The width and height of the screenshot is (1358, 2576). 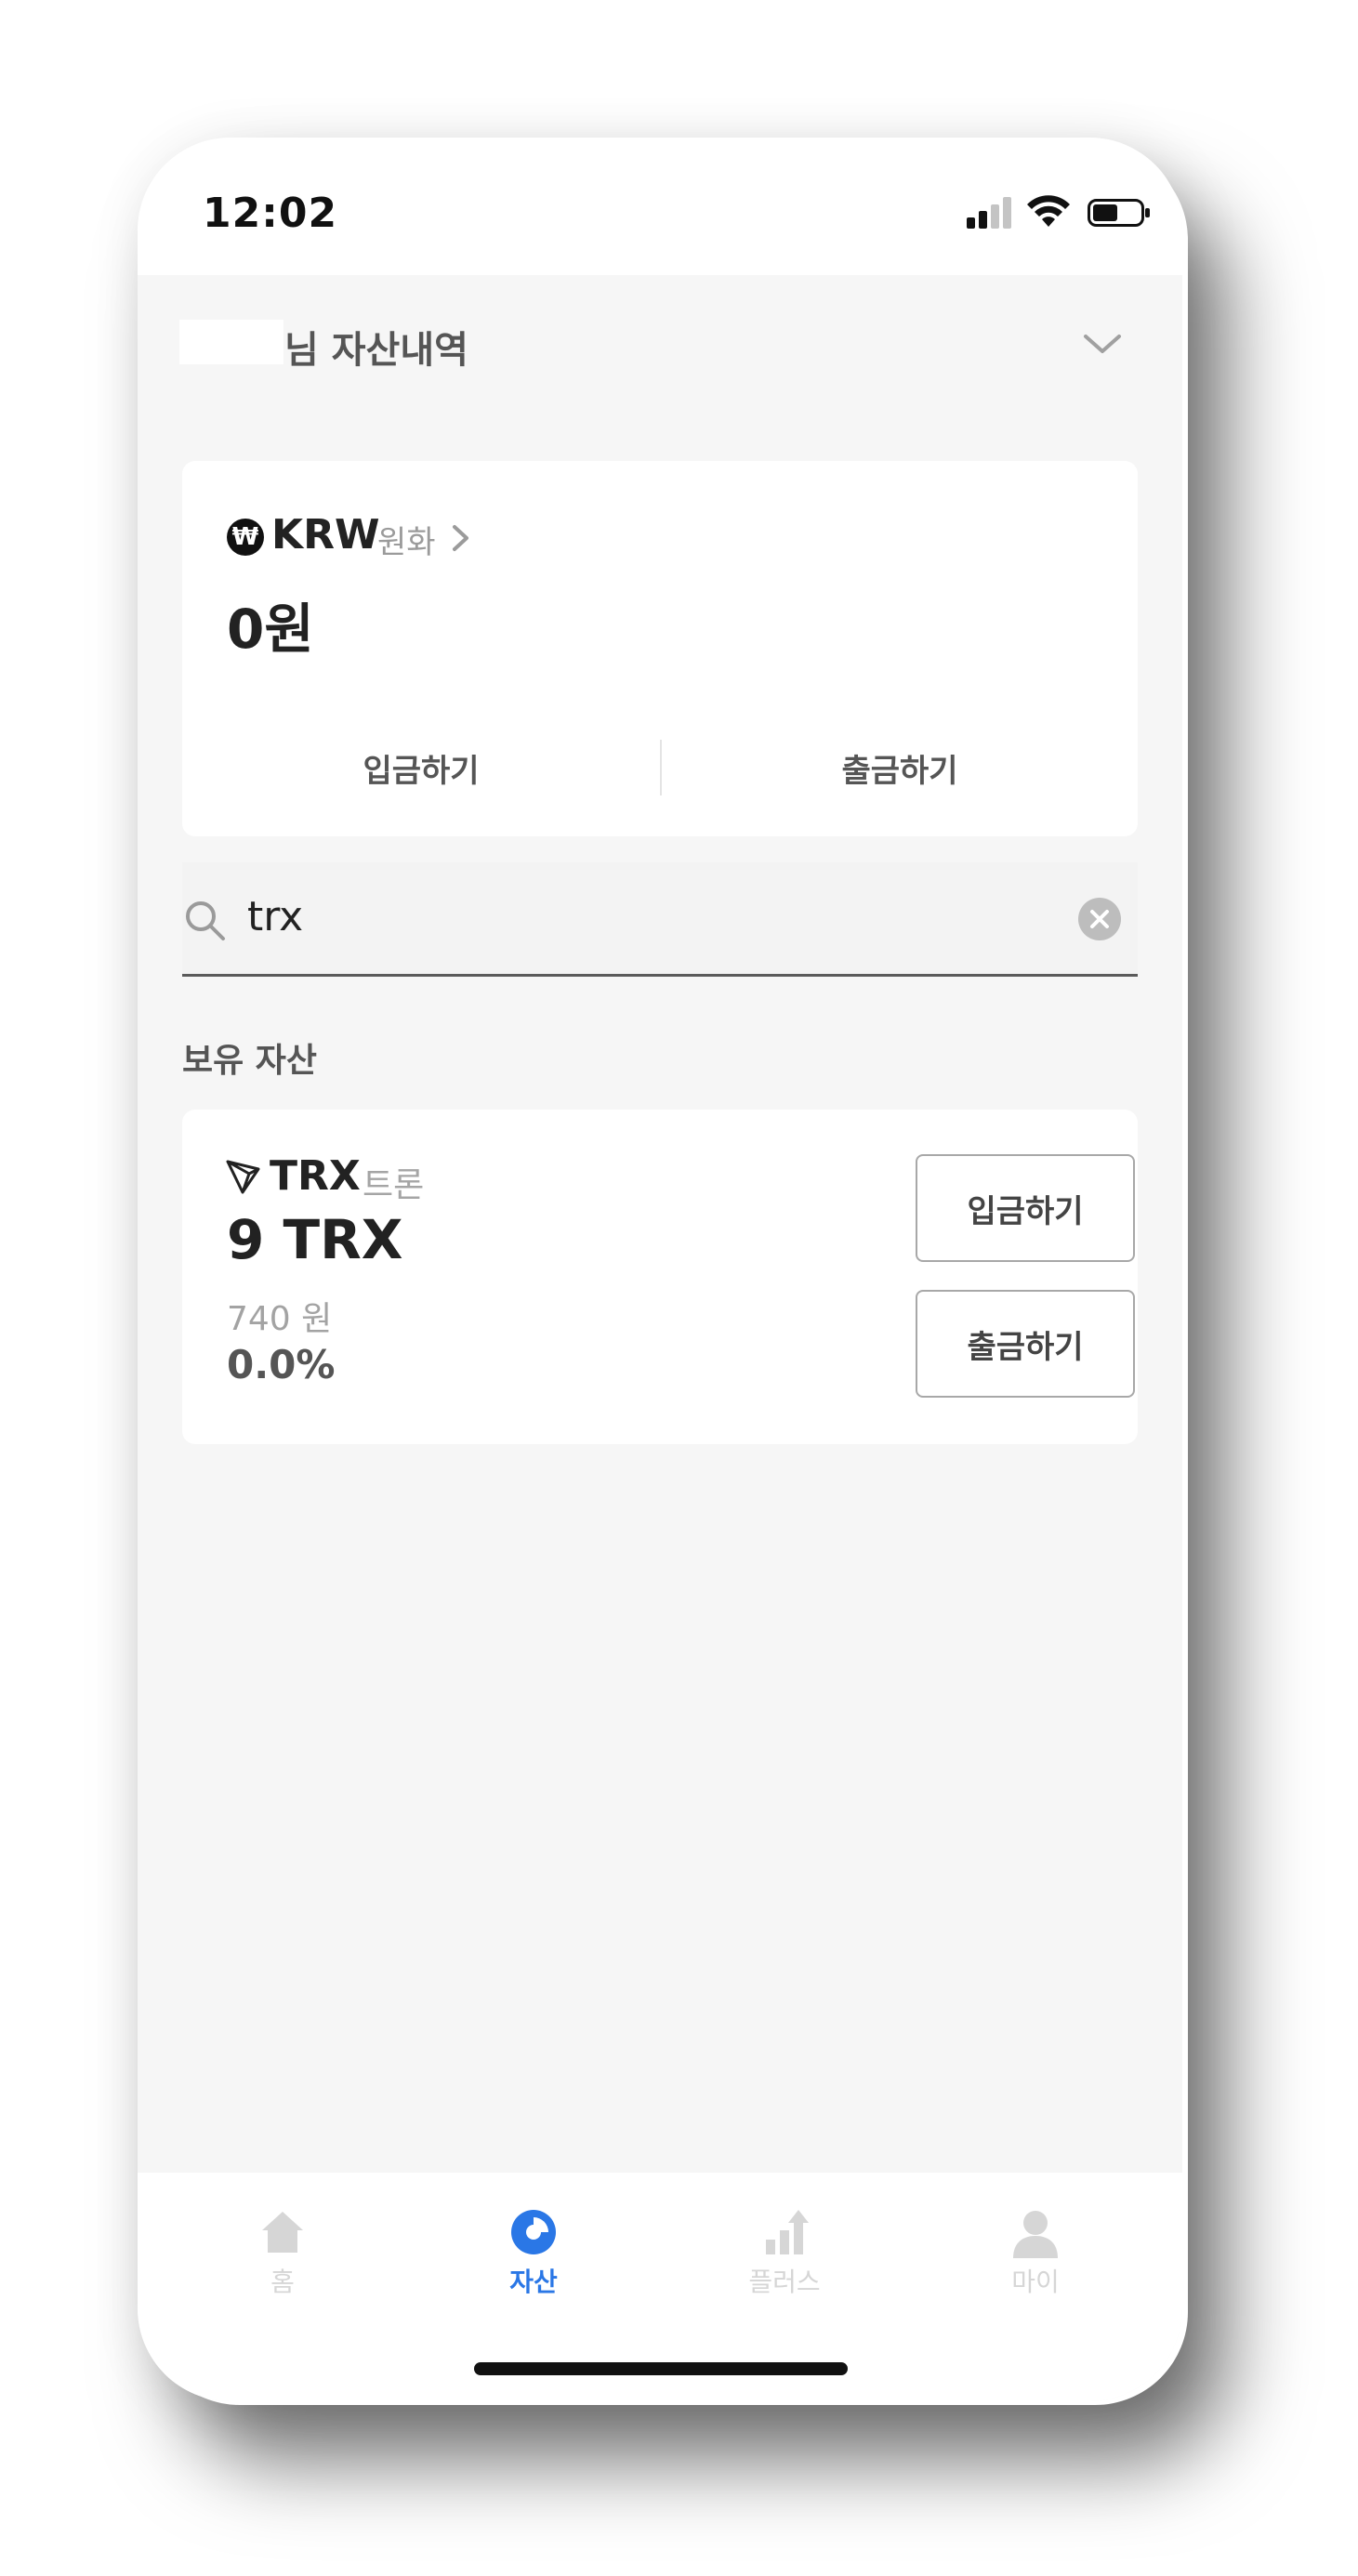 I want to click on trx-withdraw-button: 출금하기, so click(x=1025, y=1344).